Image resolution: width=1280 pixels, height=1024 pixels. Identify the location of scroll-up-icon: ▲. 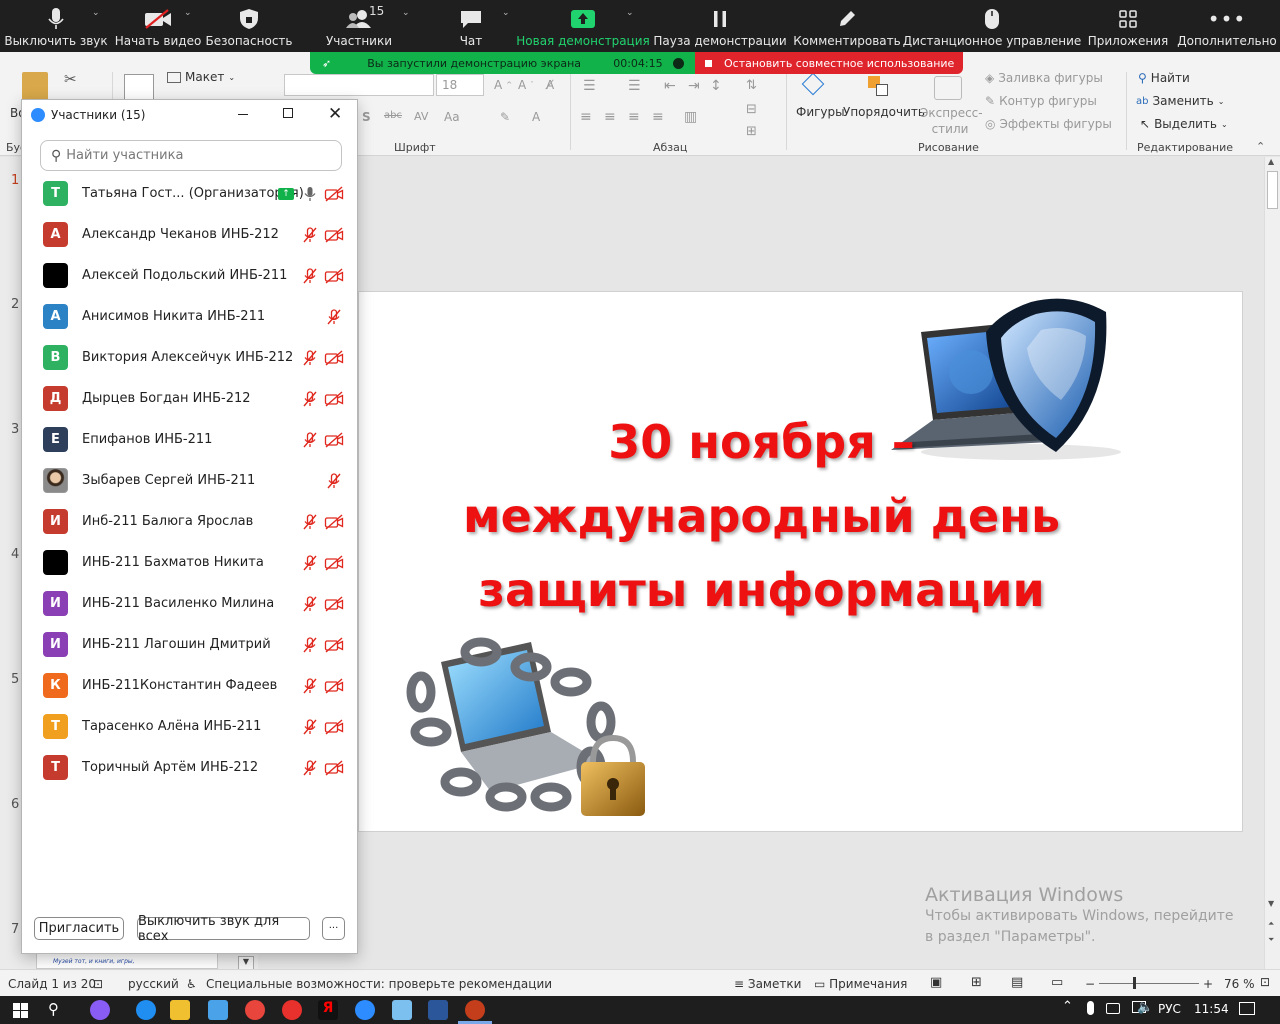
(1271, 161).